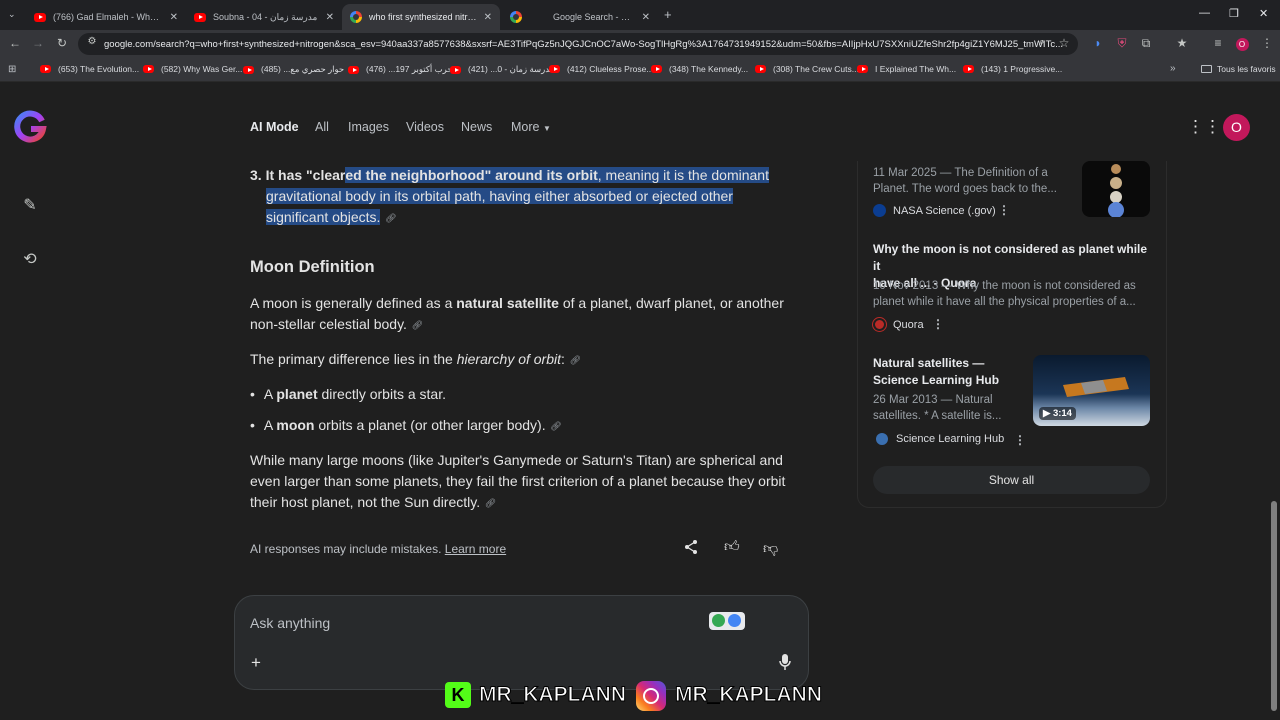 The image size is (1280, 720). What do you see at coordinates (1234, 13) in the screenshot?
I see `maximize-icon: ❐` at bounding box center [1234, 13].